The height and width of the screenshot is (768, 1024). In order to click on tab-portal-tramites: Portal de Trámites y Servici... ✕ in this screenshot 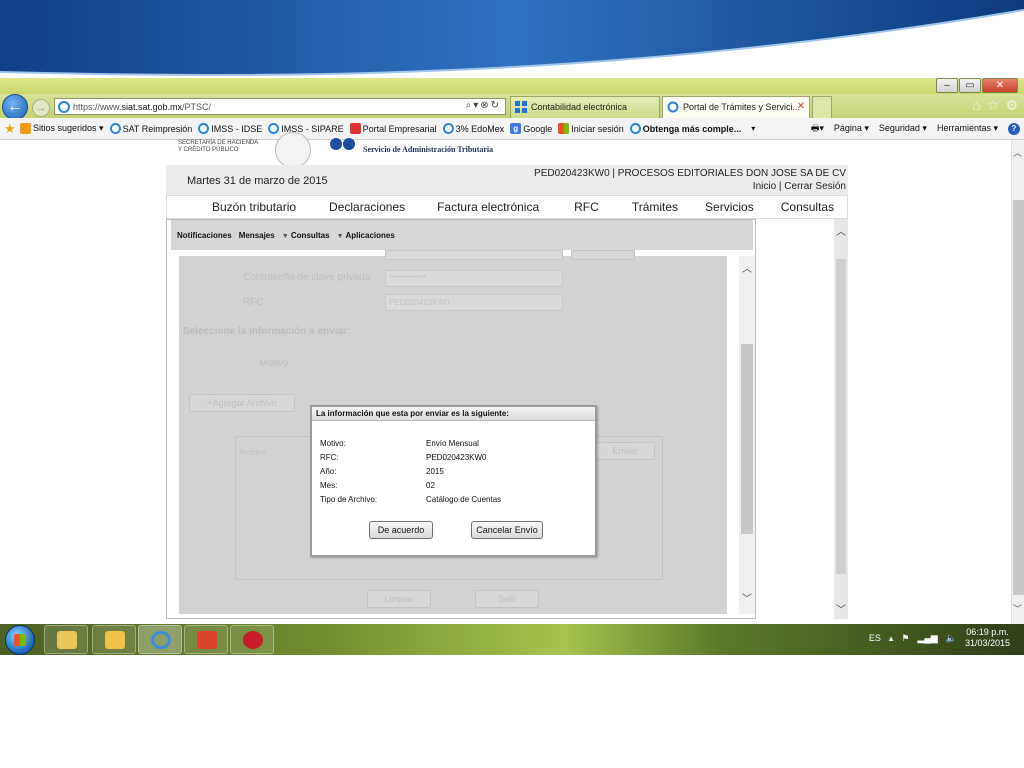, I will do `click(736, 107)`.